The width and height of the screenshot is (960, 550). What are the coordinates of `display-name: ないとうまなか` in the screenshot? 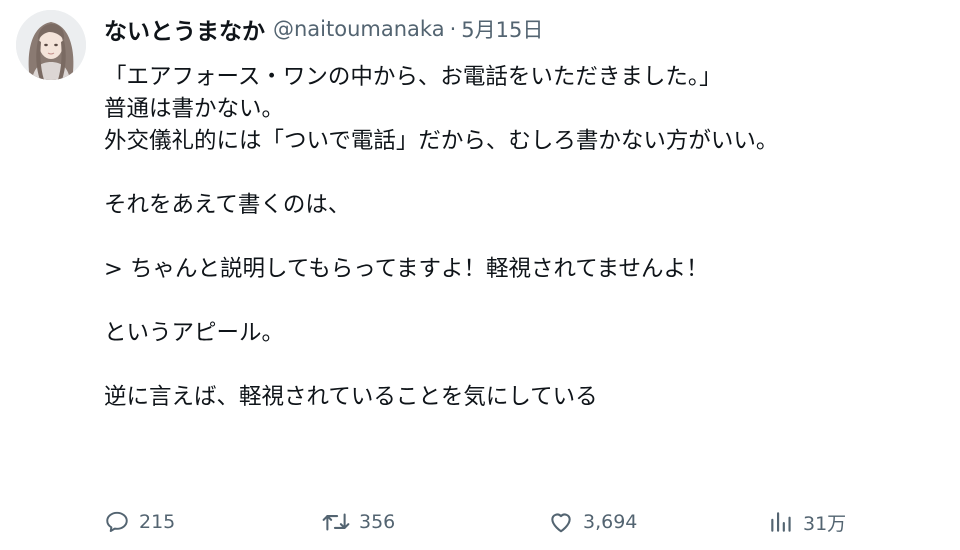 It's located at (184, 29).